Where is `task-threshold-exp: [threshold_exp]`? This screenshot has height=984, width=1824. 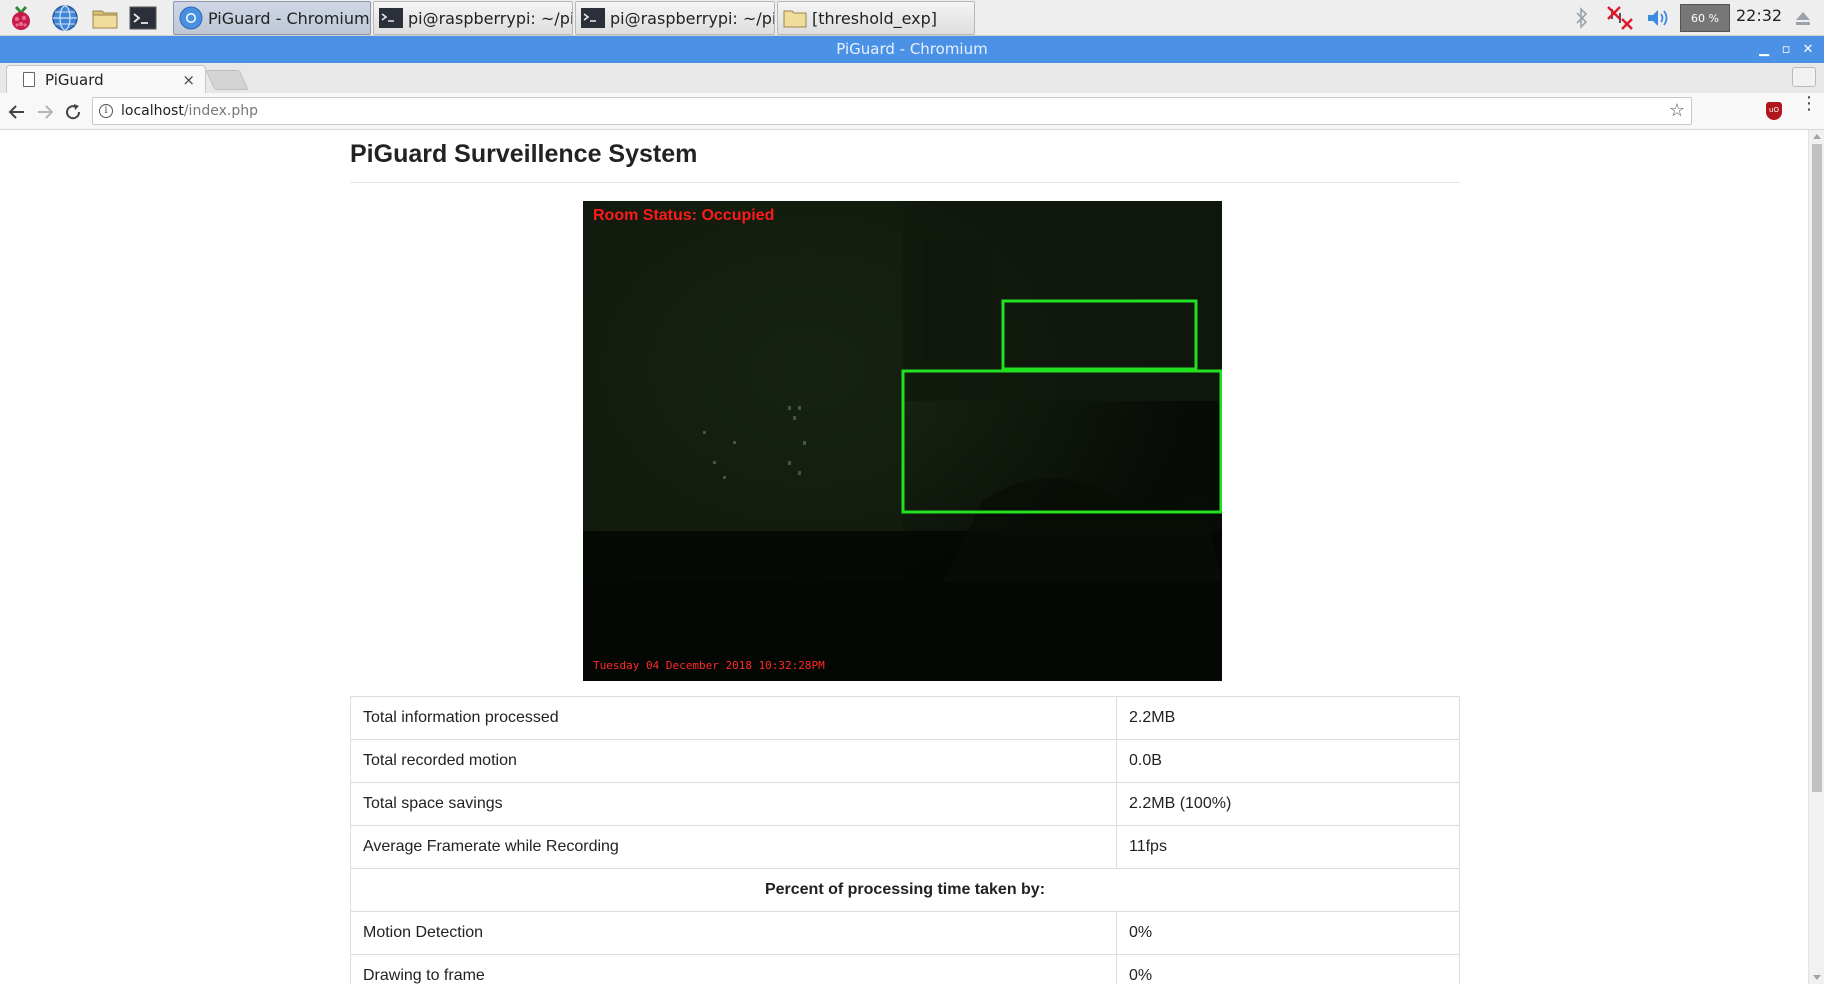
task-threshold-exp: [threshold_exp] is located at coordinates (876, 18).